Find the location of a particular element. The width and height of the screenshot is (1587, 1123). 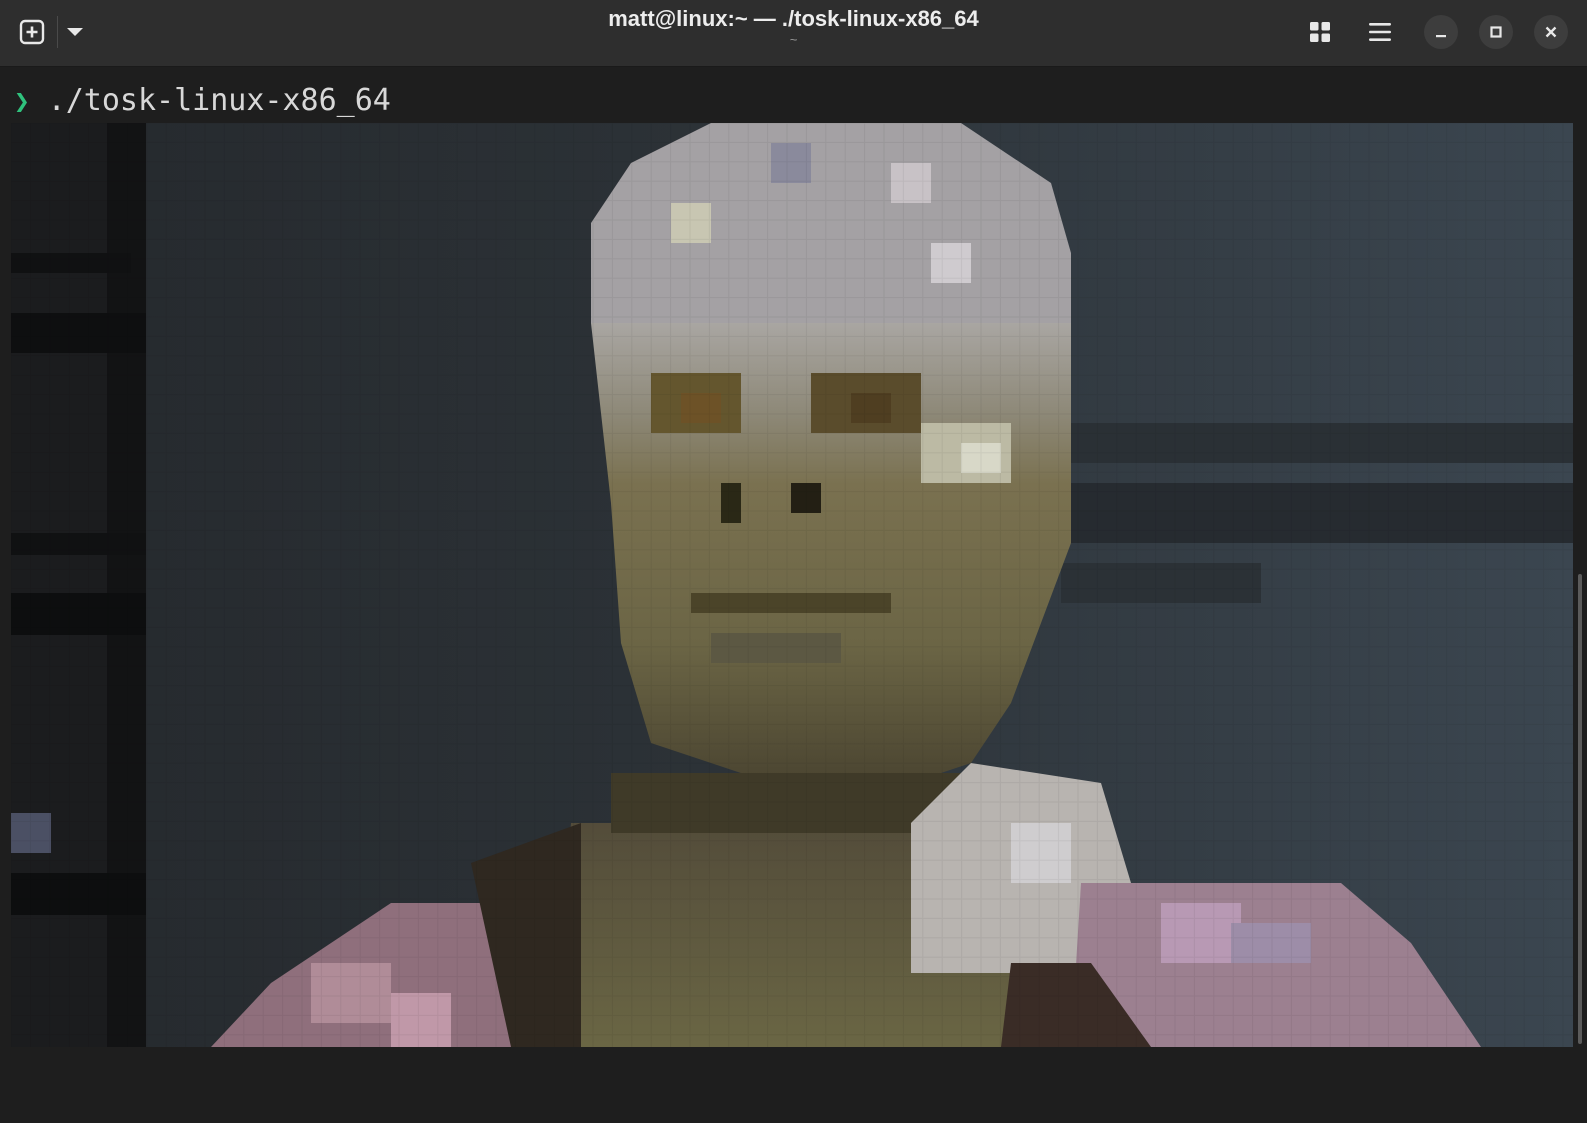

minimize-icon is located at coordinates (1441, 36).